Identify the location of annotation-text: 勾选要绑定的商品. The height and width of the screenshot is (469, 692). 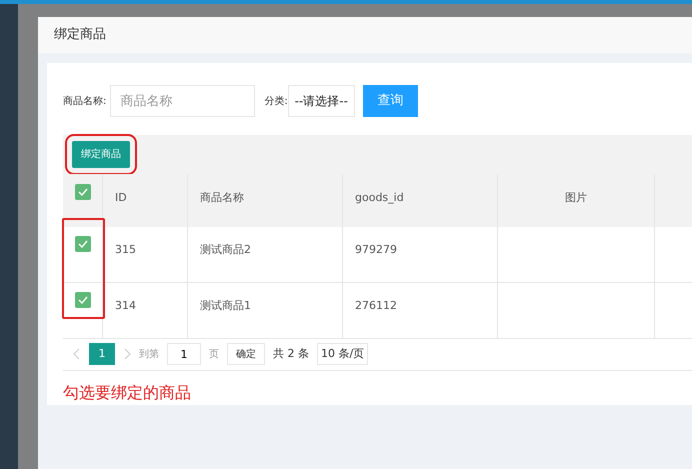
(127, 392).